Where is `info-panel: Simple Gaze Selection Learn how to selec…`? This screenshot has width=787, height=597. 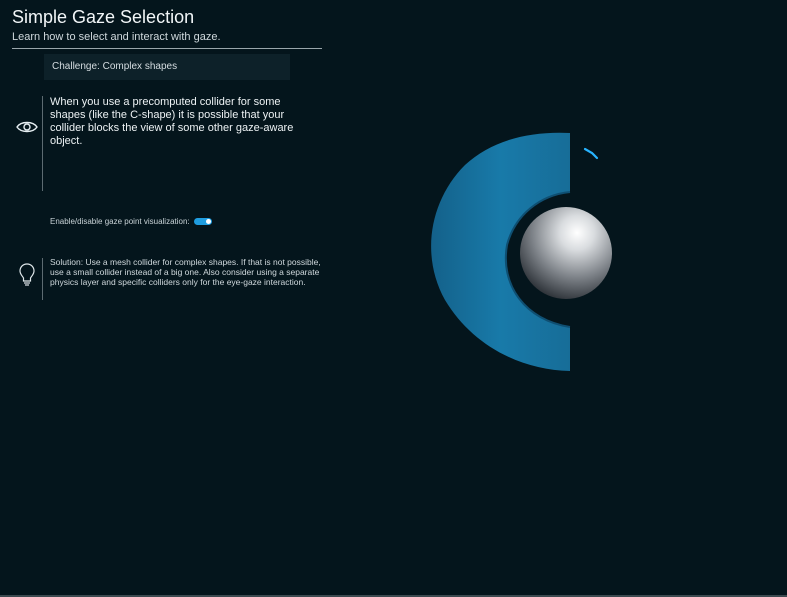
info-panel: Simple Gaze Selection Learn how to selec… is located at coordinates (168, 27).